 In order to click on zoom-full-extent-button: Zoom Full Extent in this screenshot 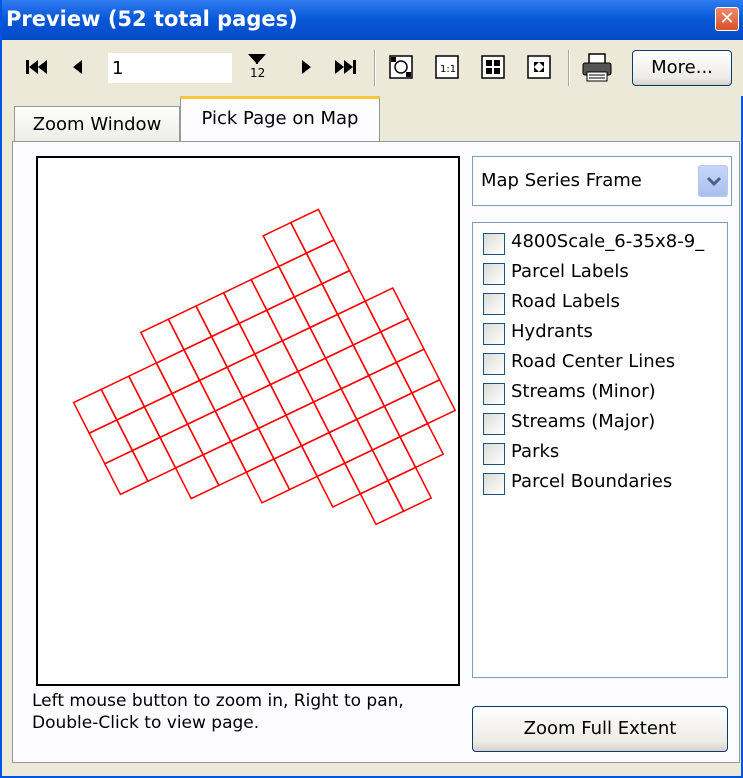, I will do `click(600, 729)`.